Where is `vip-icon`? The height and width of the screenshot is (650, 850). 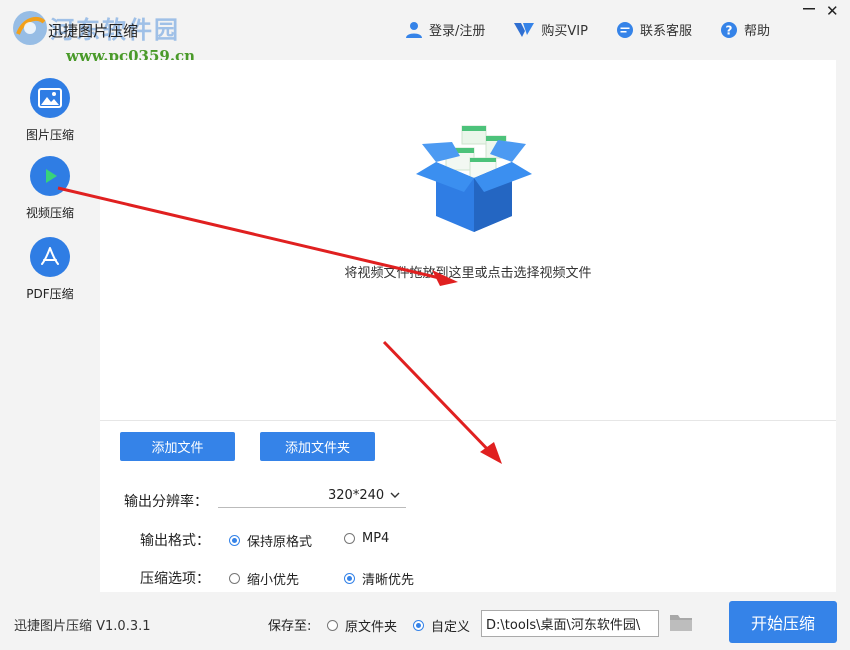
vip-icon is located at coordinates (524, 29).